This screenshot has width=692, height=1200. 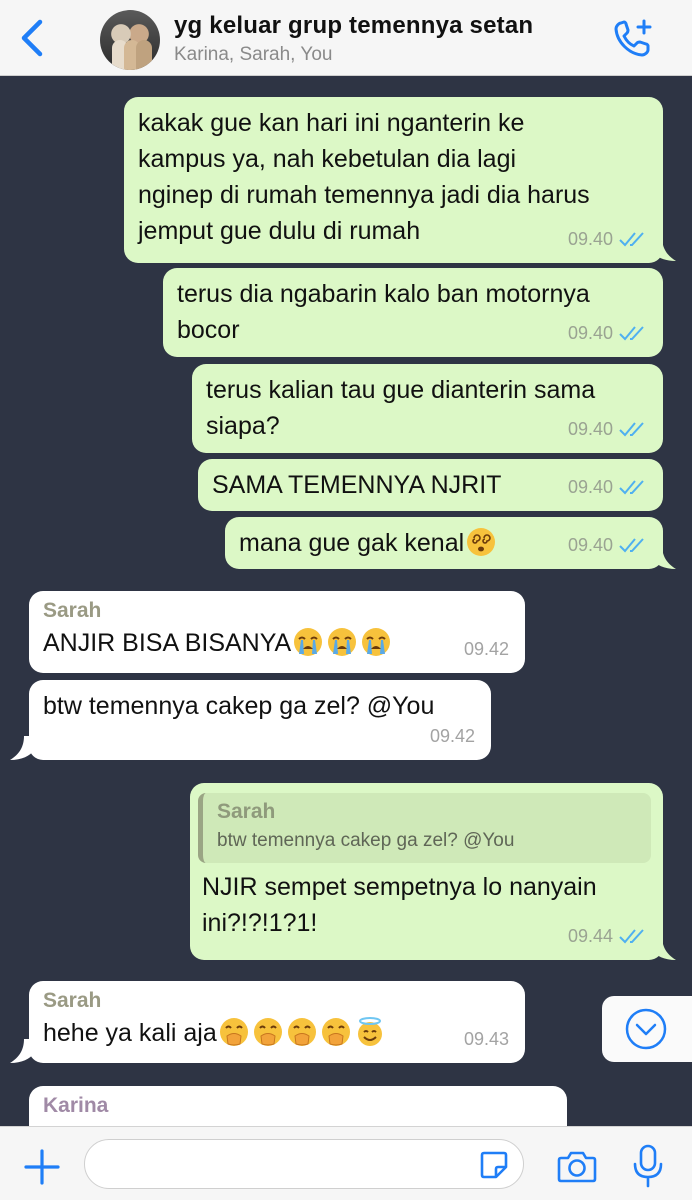 I want to click on message-text: hehe ya kali aja, so click(x=130, y=1033).